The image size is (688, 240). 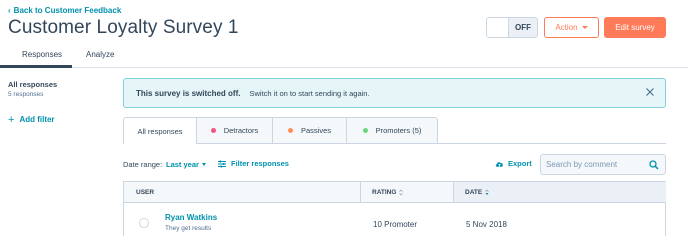 What do you see at coordinates (635, 27) in the screenshot?
I see `edit-survey-button: Edit survey` at bounding box center [635, 27].